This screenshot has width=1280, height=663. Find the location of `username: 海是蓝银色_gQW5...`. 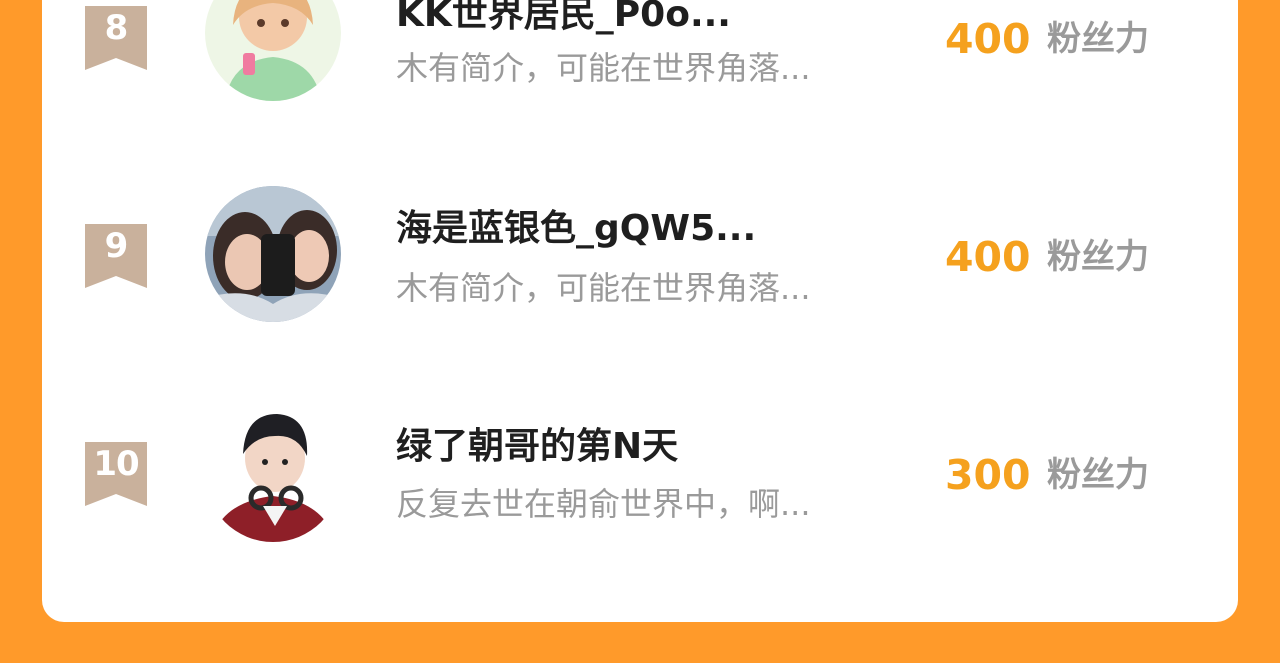

username: 海是蓝银色_gQW5... is located at coordinates (656, 229).